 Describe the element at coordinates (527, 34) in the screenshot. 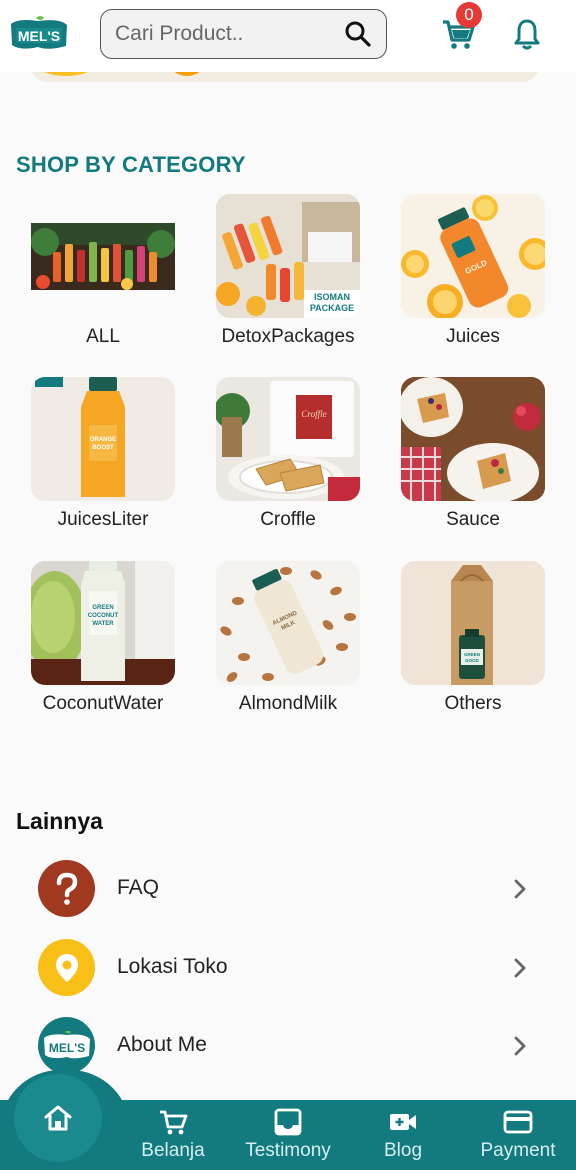

I see `bell-icon` at that location.